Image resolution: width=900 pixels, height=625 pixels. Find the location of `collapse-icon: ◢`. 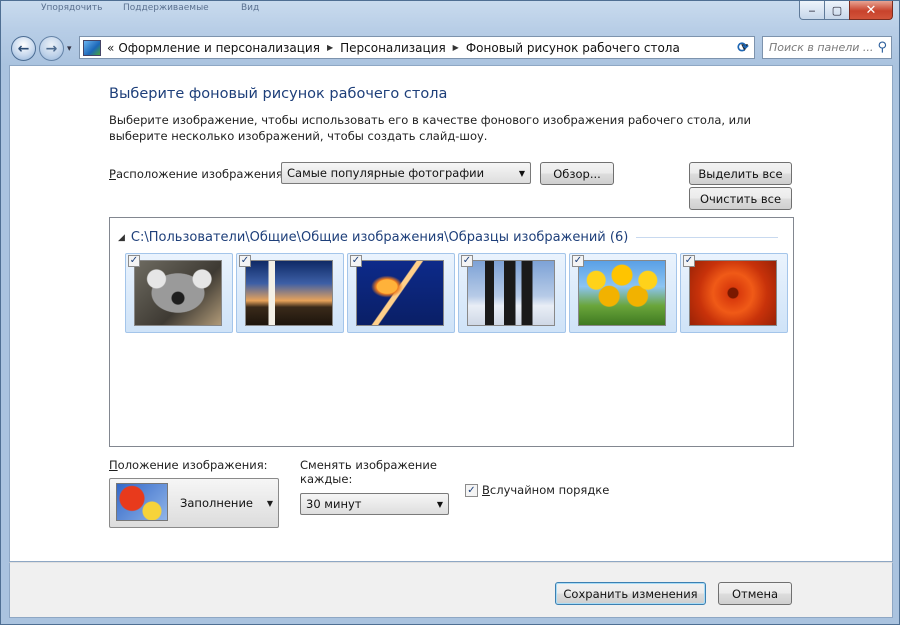

collapse-icon: ◢ is located at coordinates (121, 238).